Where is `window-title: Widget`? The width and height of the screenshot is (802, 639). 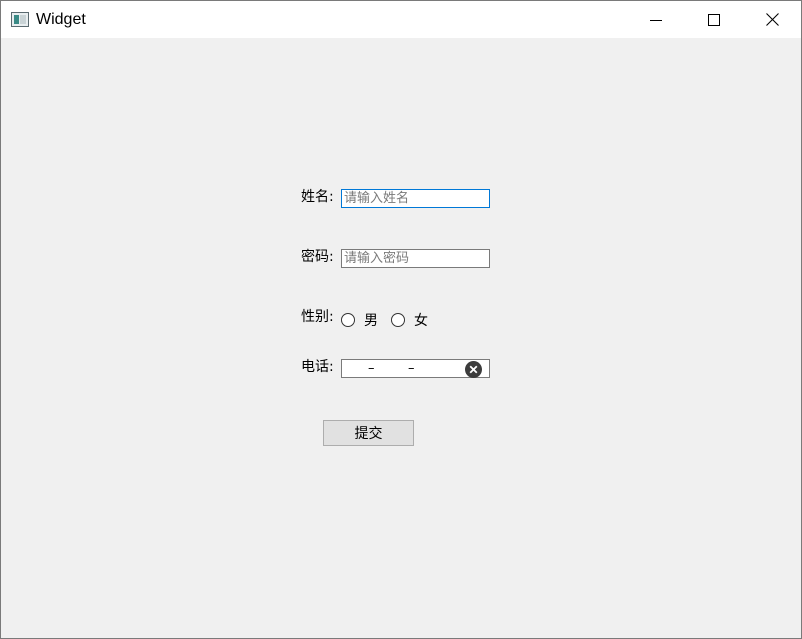
window-title: Widget is located at coordinates (61, 19).